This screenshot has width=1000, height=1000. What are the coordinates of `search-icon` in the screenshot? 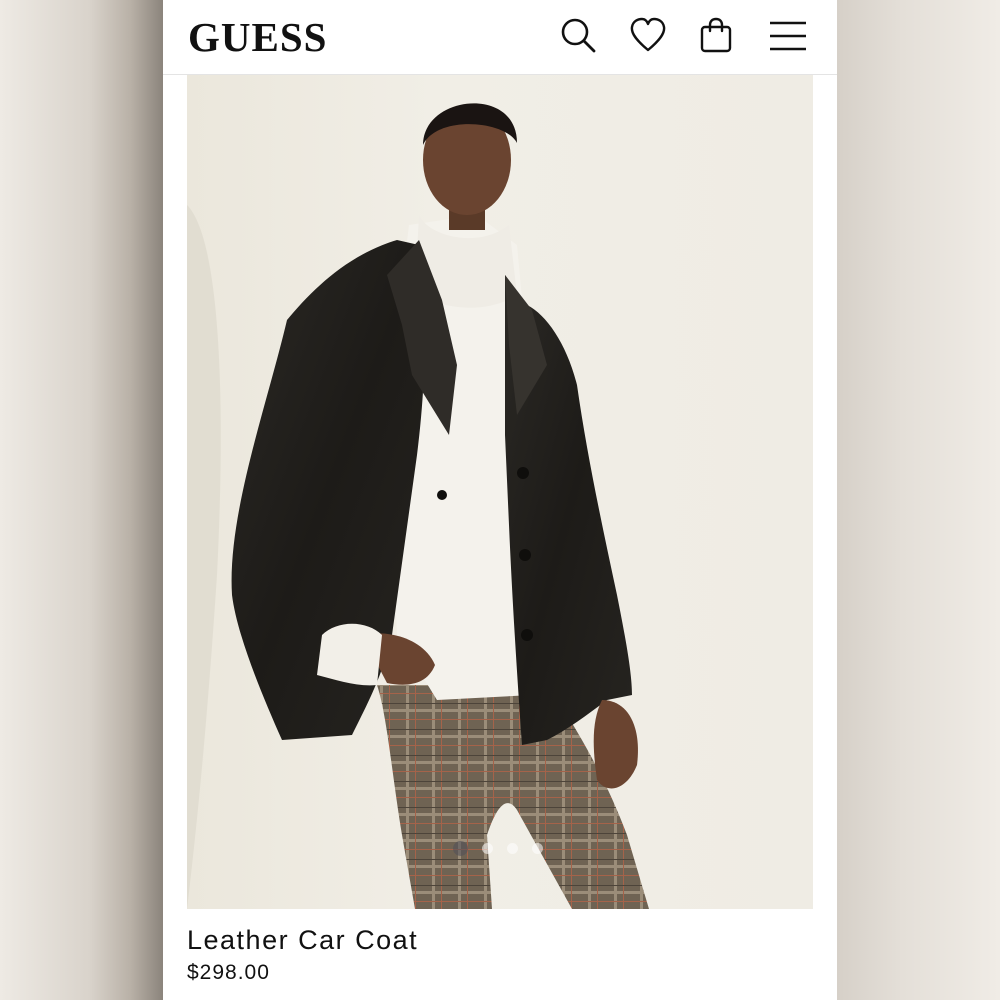 It's located at (578, 35).